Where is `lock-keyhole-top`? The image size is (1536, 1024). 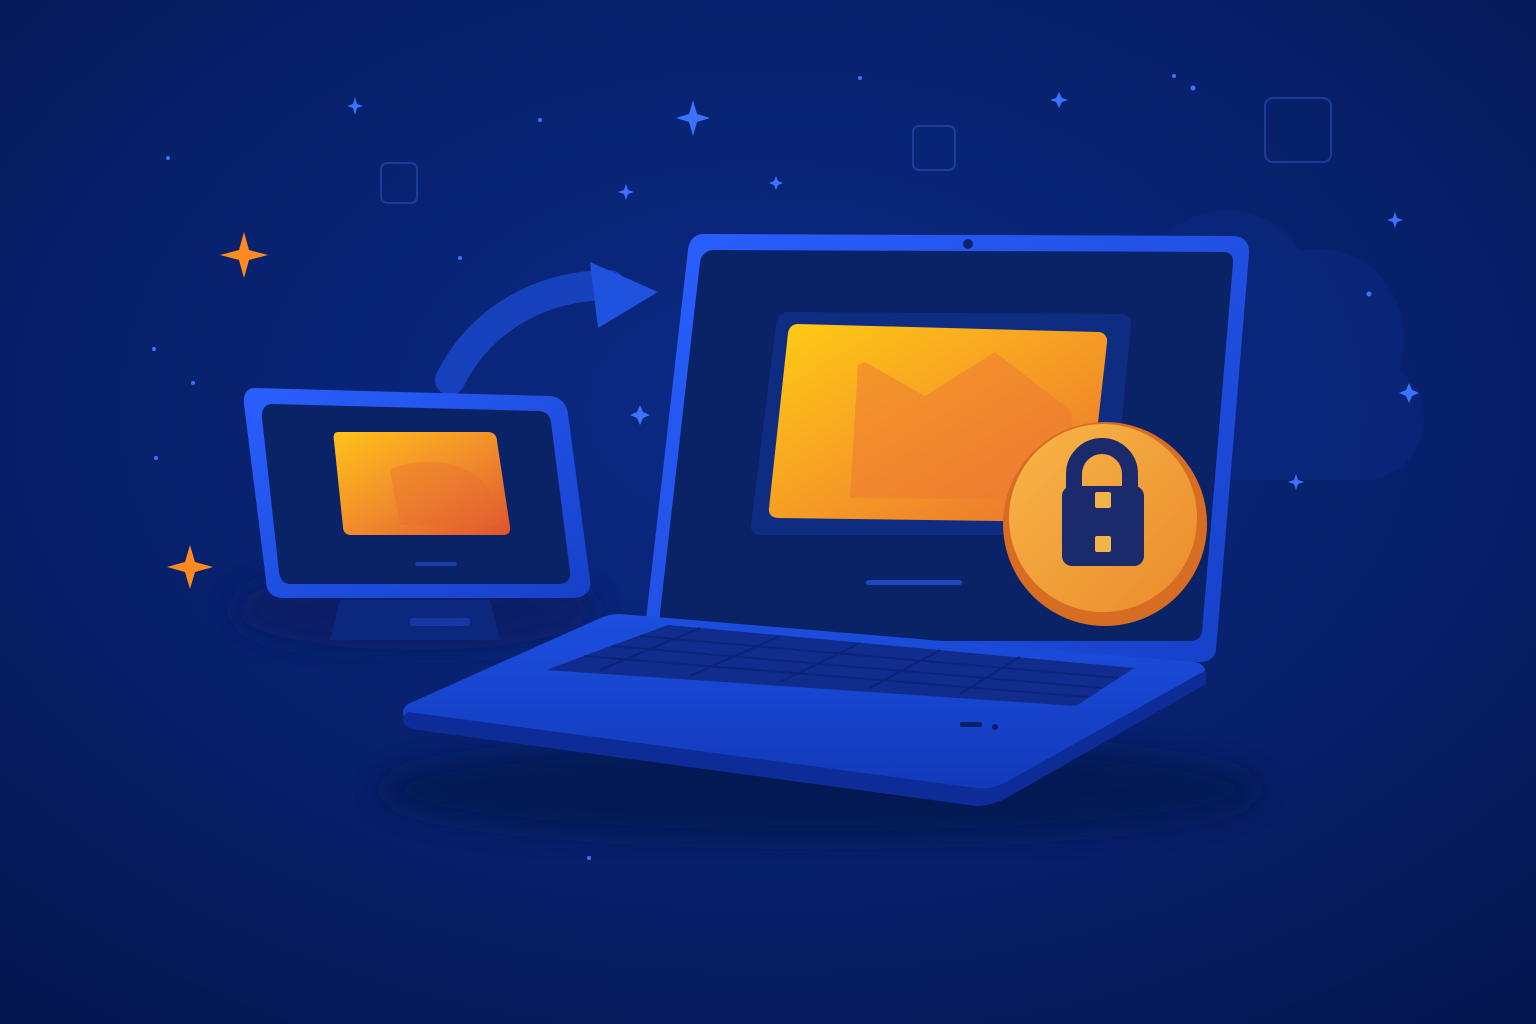
lock-keyhole-top is located at coordinates (1103, 500).